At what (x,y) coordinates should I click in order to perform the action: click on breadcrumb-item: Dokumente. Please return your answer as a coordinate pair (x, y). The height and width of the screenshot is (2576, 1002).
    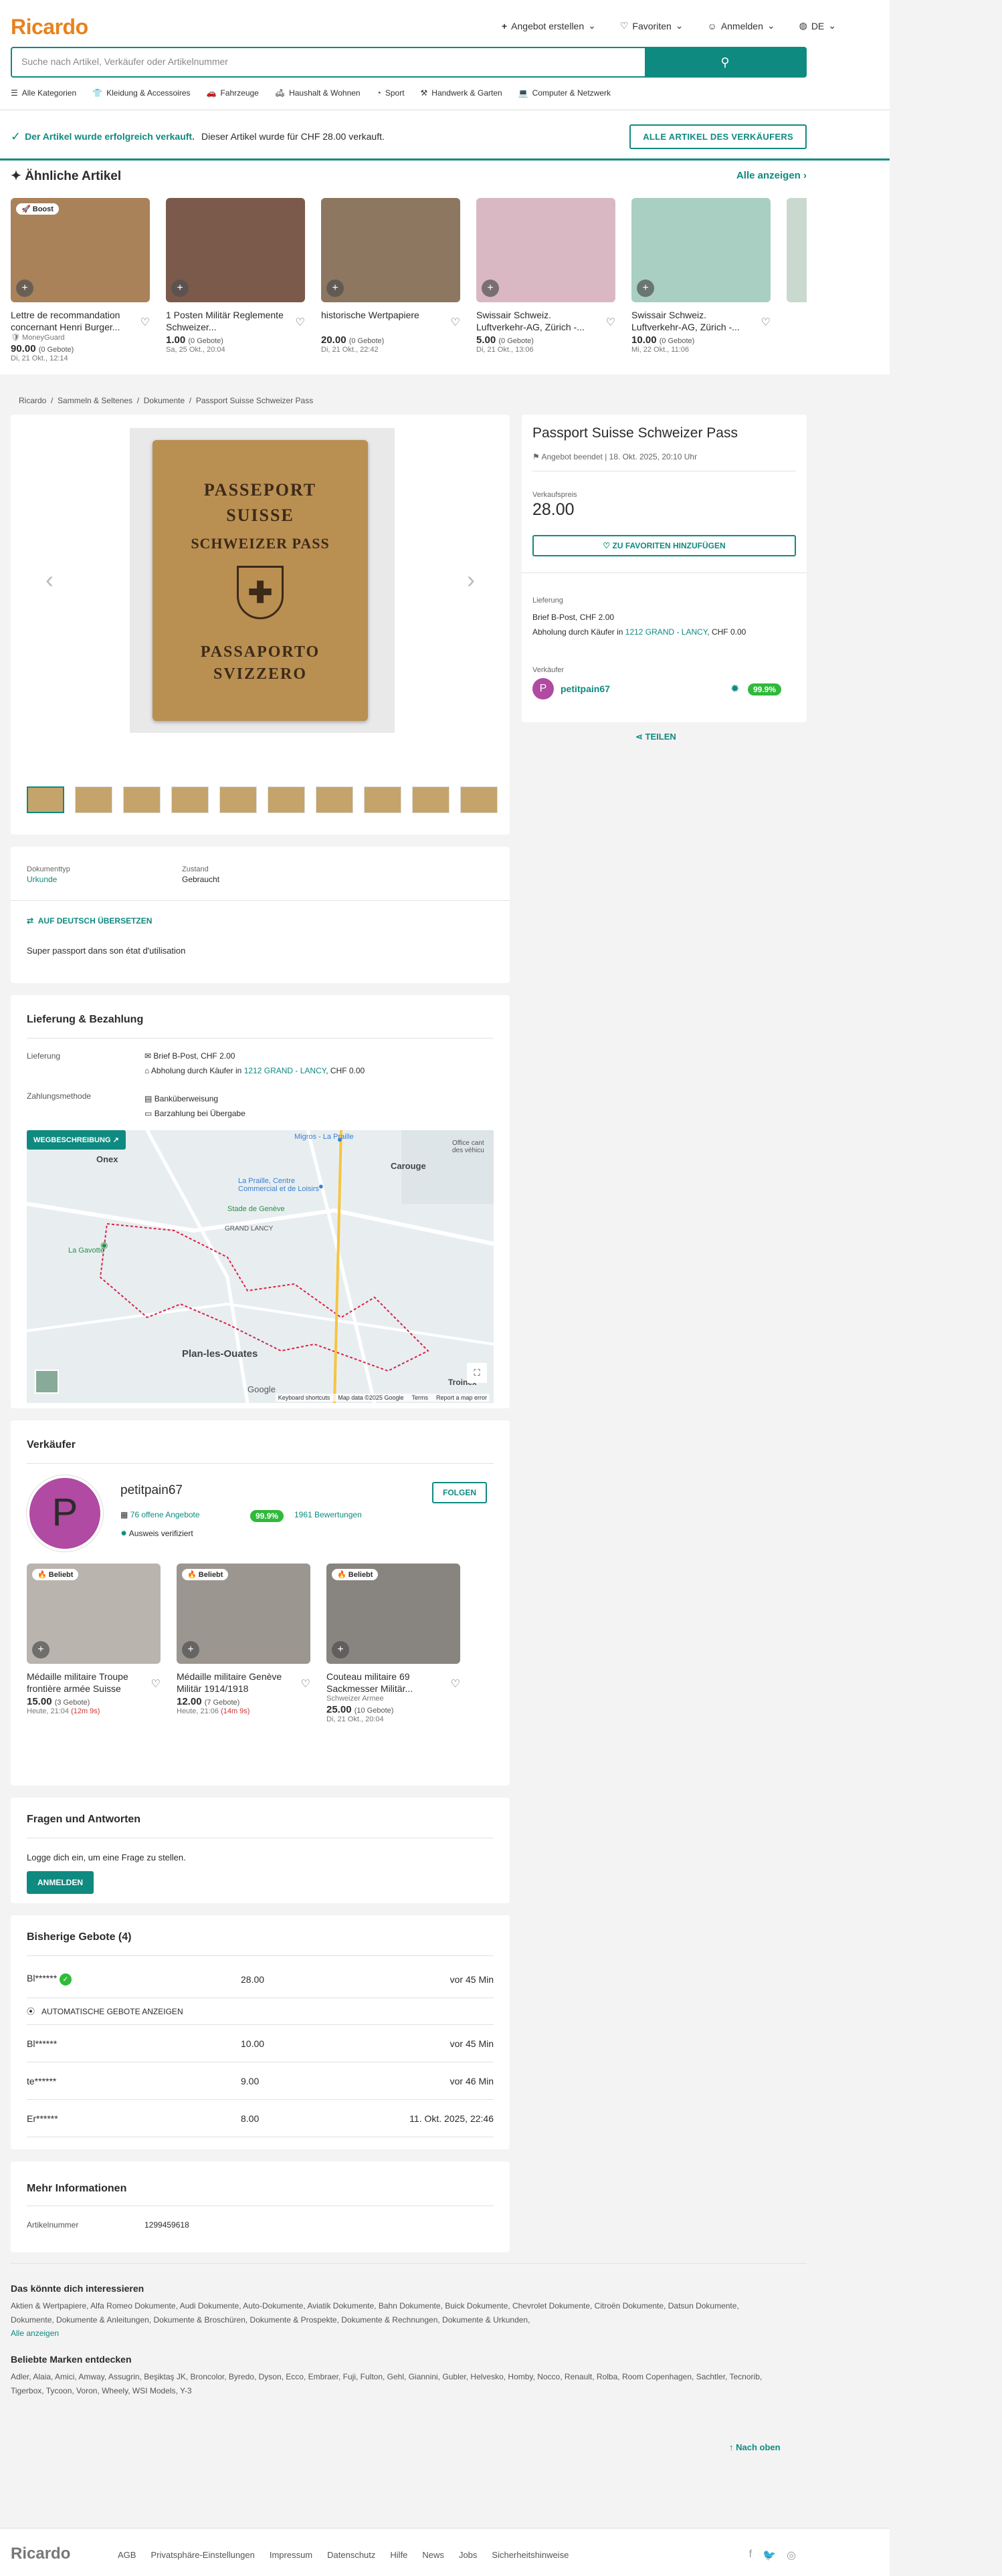
    Looking at the image, I should click on (164, 401).